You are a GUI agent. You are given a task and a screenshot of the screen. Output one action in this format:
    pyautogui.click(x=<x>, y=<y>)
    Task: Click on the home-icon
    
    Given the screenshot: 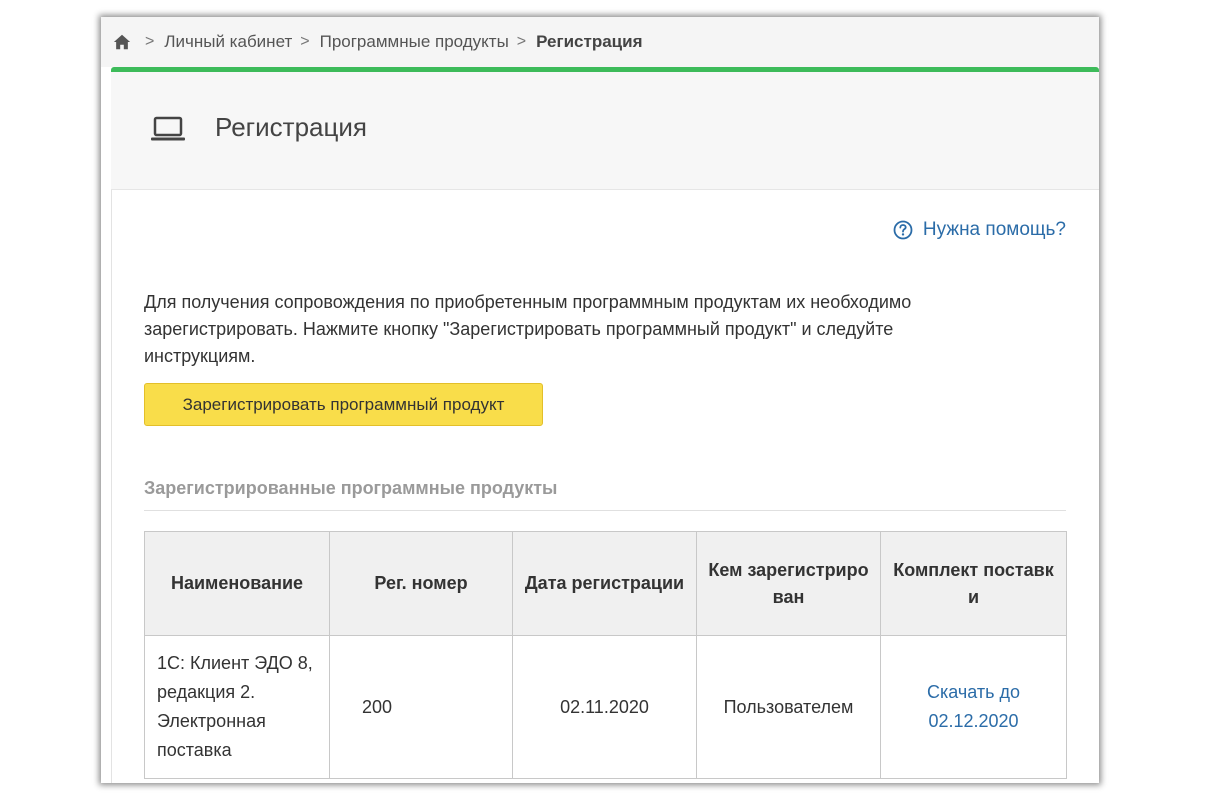 What is the action you would take?
    pyautogui.click(x=122, y=42)
    